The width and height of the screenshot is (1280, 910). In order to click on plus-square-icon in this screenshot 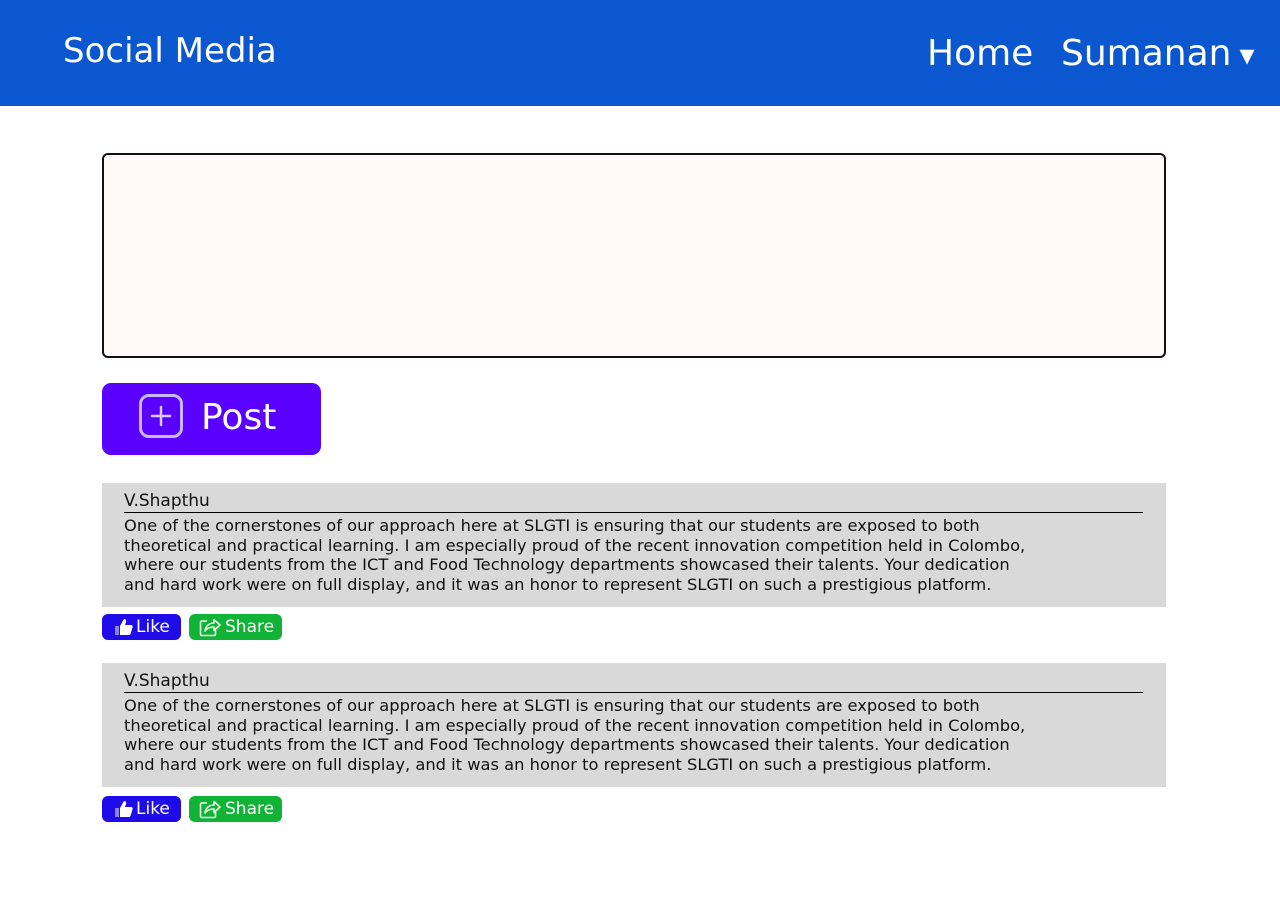, I will do `click(161, 416)`.